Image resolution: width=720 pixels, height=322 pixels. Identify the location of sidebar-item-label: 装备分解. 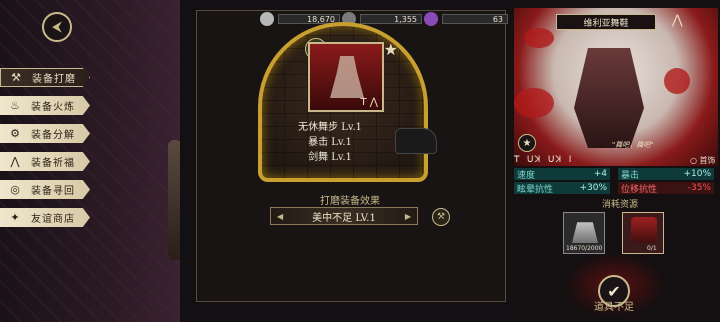
(53, 135).